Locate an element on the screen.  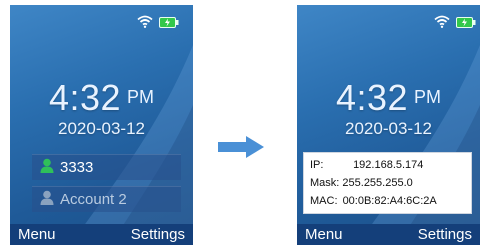
account-label: 3333 is located at coordinates (77, 167).